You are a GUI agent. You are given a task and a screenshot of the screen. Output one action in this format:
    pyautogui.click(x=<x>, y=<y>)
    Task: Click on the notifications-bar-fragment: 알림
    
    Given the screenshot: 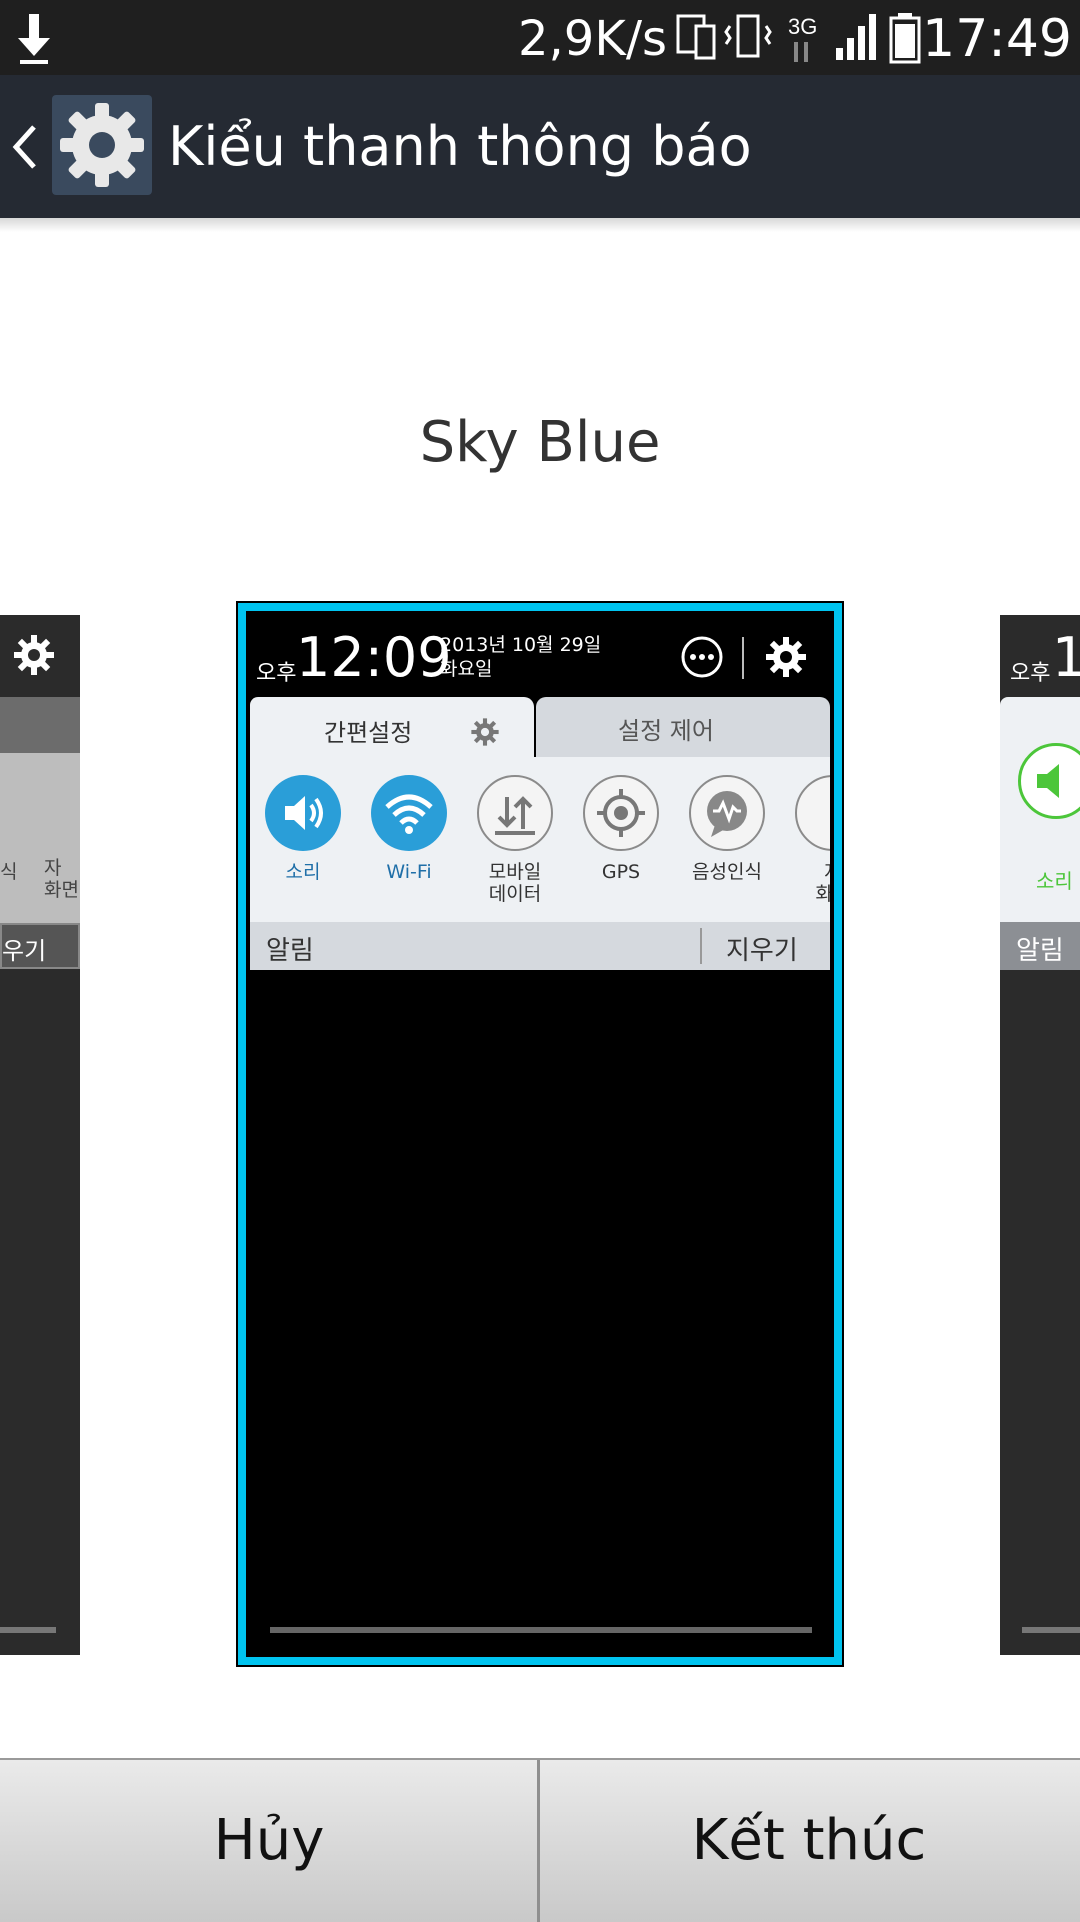 What is the action you would take?
    pyautogui.click(x=1040, y=946)
    